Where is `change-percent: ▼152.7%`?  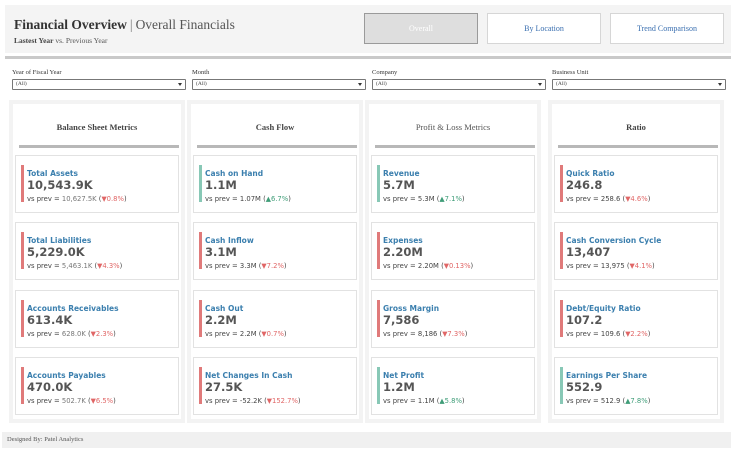 change-percent: ▼152.7% is located at coordinates (282, 401).